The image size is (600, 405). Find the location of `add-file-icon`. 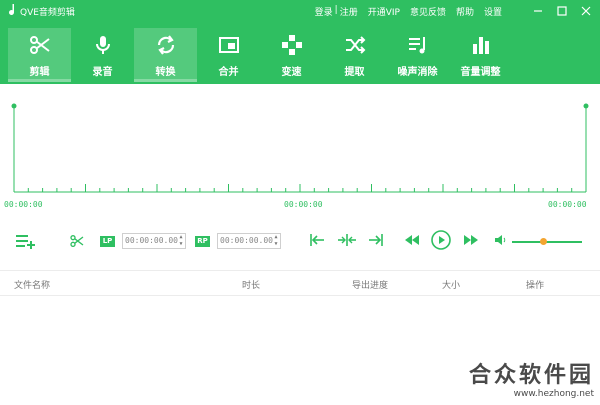

add-file-icon is located at coordinates (26, 241).